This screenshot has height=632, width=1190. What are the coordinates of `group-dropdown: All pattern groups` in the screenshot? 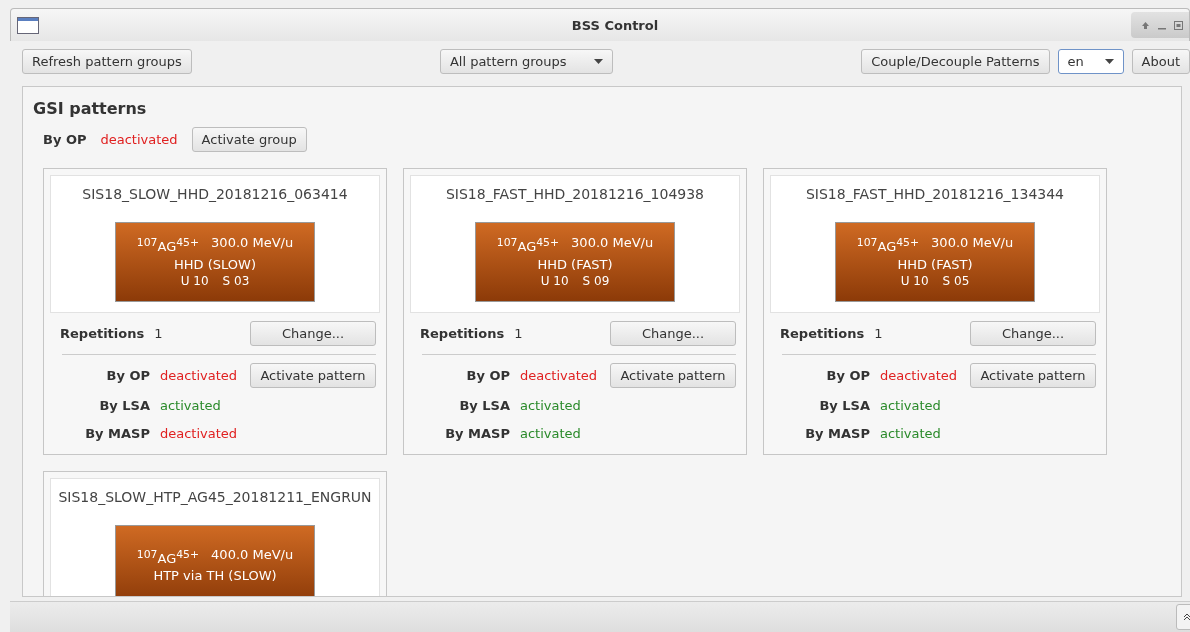 It's located at (526, 61).